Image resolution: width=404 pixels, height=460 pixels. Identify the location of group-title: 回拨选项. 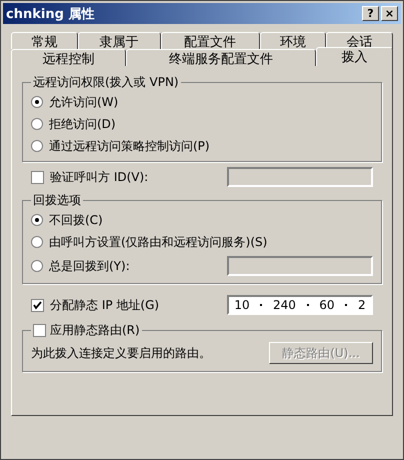
(57, 200).